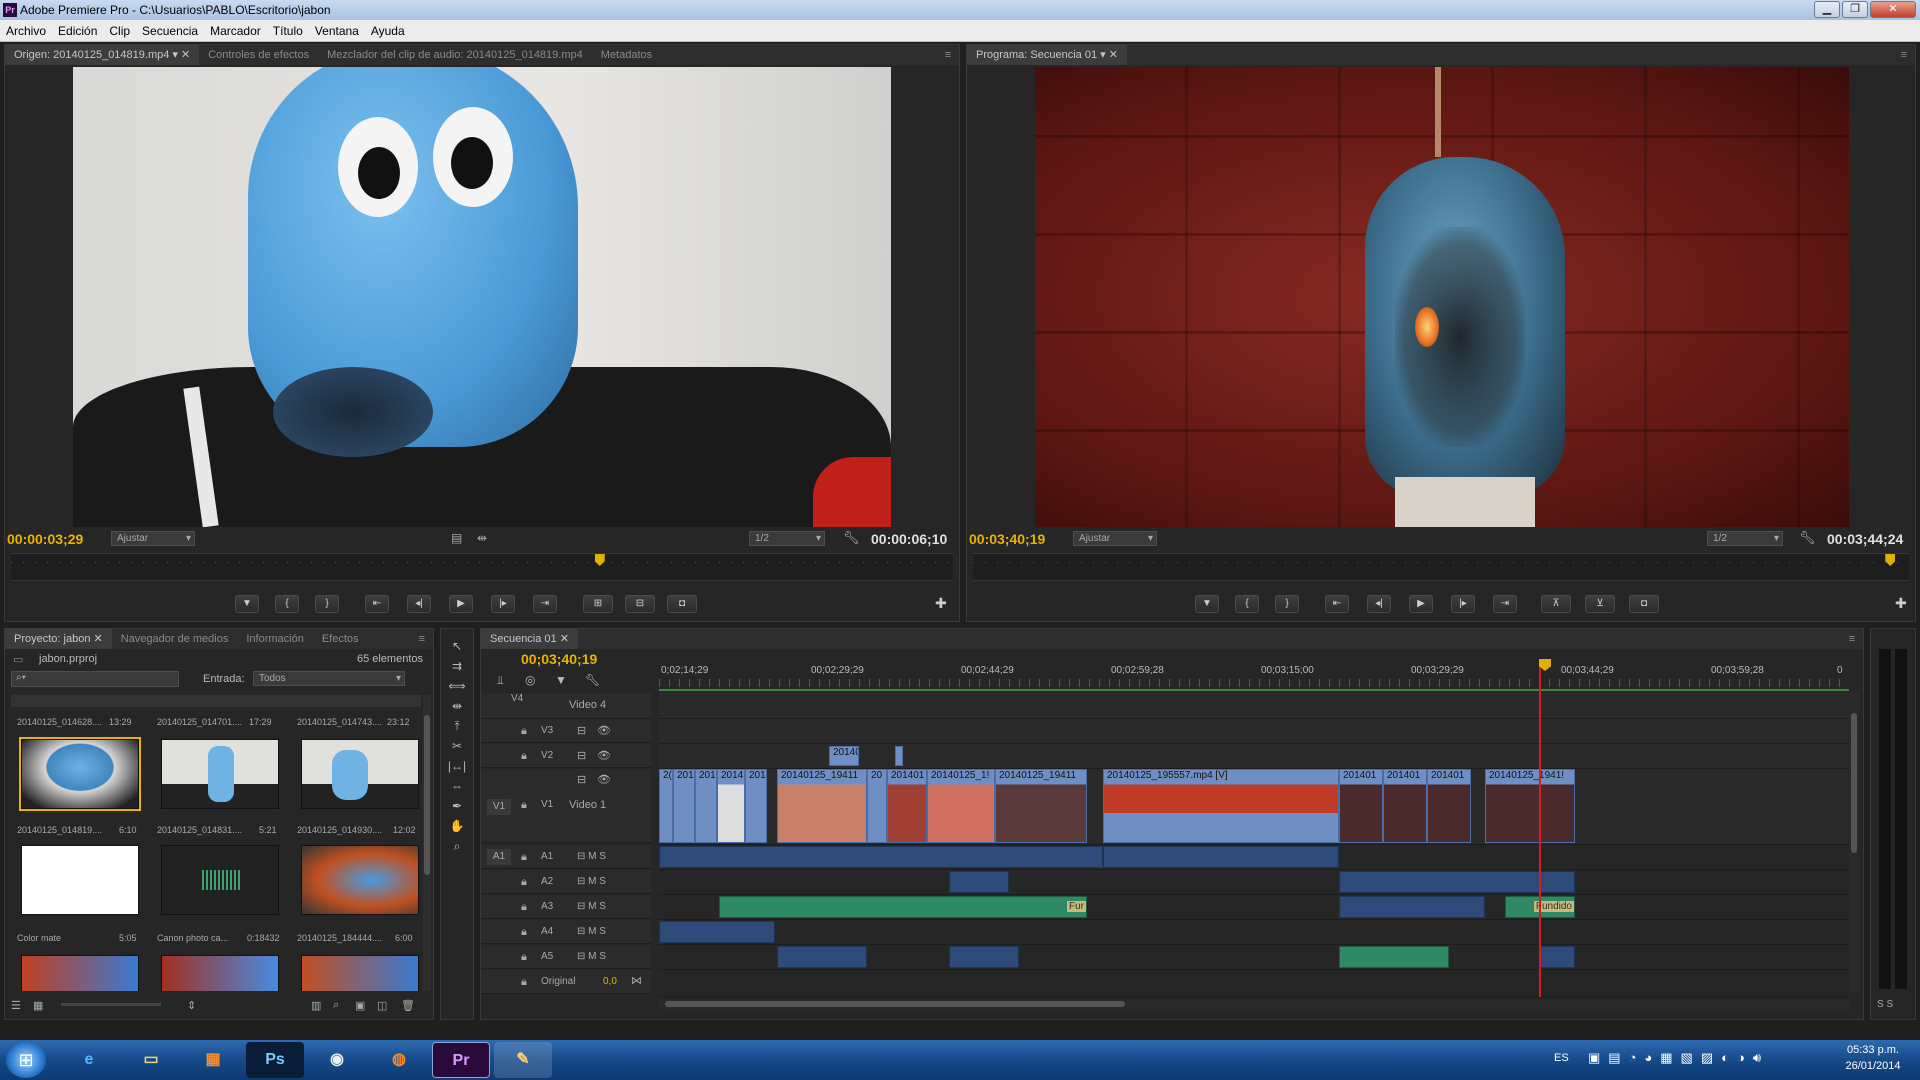 The height and width of the screenshot is (1080, 1920). Describe the element at coordinates (941, 603) in the screenshot. I see `source-button-editor-plus: ✚` at that location.